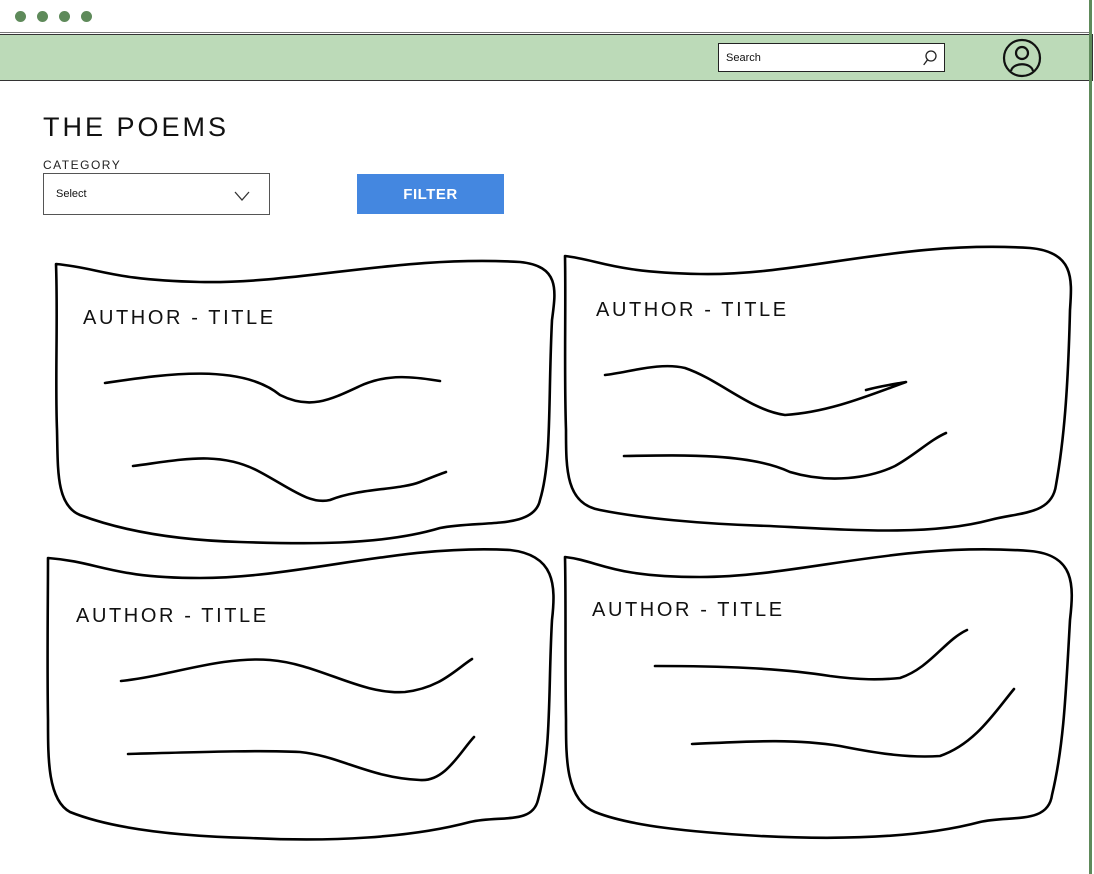 Image resolution: width=1094 pixels, height=874 pixels. Describe the element at coordinates (53, 16) in the screenshot. I see `window-controls` at that location.